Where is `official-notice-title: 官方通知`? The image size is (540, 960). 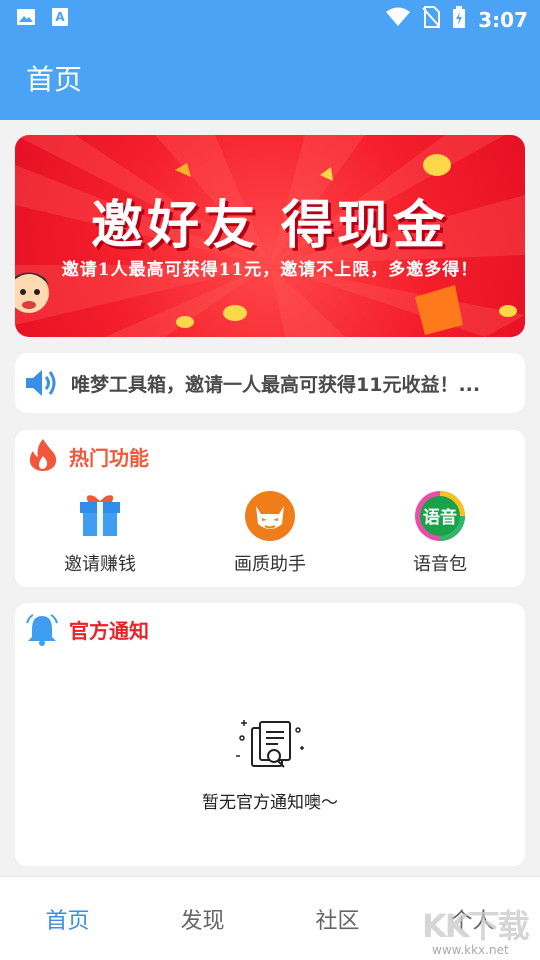
official-notice-title: 官方通知 is located at coordinates (109, 631).